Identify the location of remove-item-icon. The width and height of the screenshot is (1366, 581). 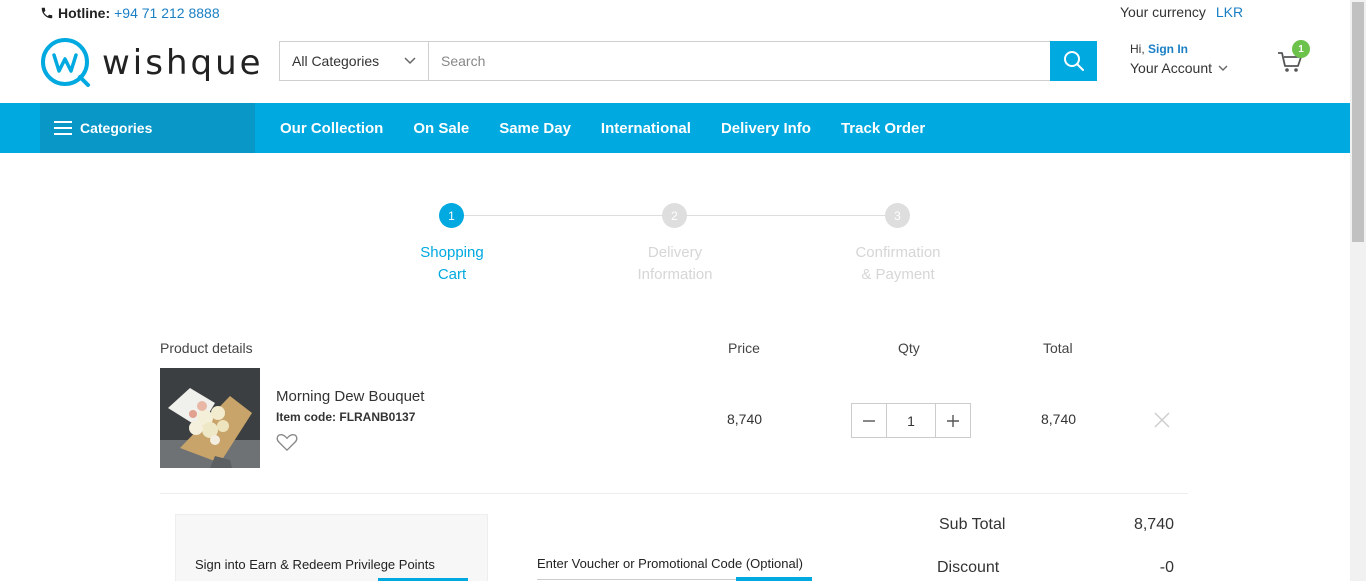
(1162, 420).